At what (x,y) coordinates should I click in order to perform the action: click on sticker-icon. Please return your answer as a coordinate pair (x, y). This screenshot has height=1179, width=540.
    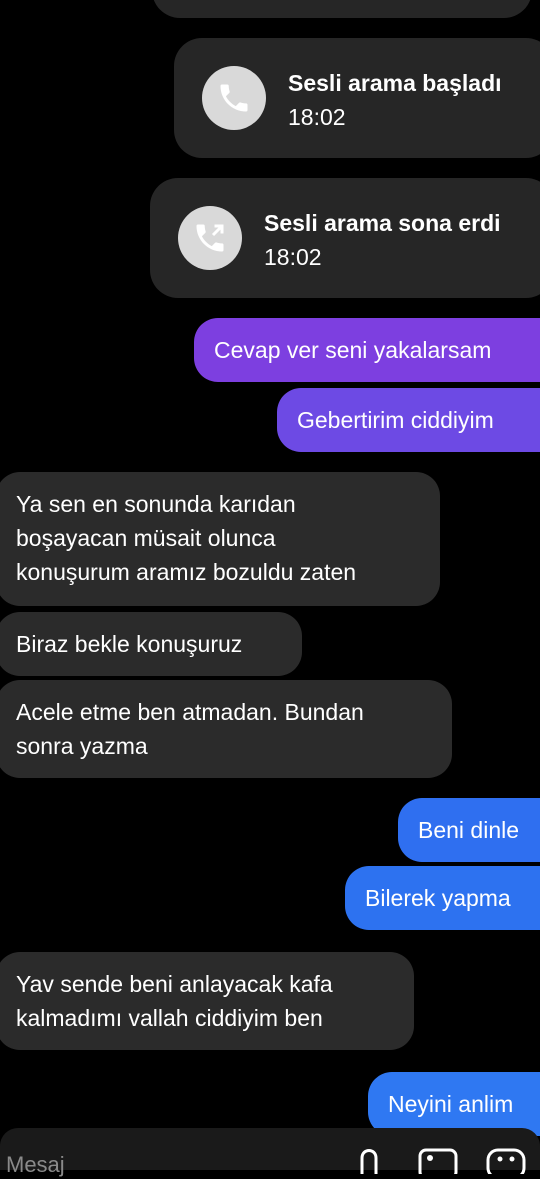
    Looking at the image, I should click on (506, 1161).